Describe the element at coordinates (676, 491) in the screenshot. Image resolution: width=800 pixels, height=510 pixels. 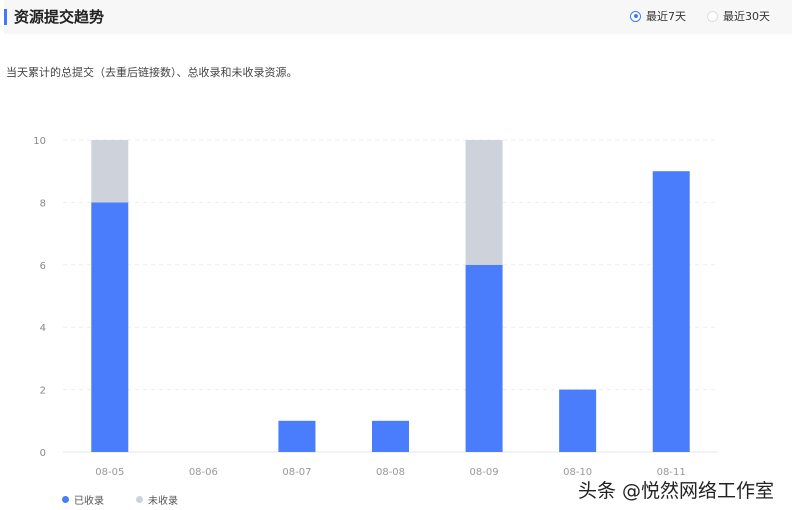
I see `watermark: 头条 @悦然网络工作室` at that location.